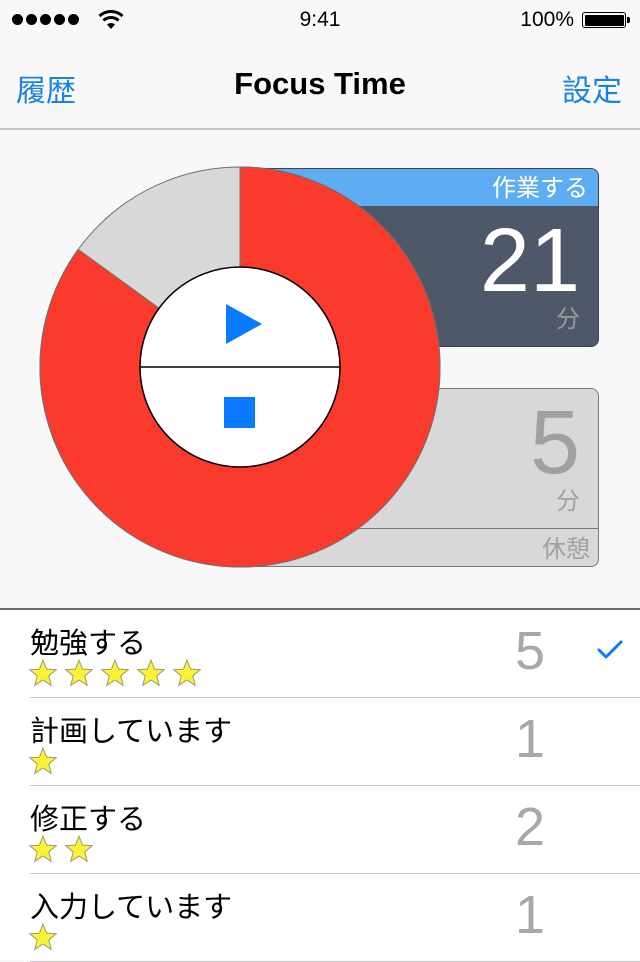 This screenshot has height=962, width=640. What do you see at coordinates (320, 742) in the screenshot?
I see `task-row: 計画しています 1` at bounding box center [320, 742].